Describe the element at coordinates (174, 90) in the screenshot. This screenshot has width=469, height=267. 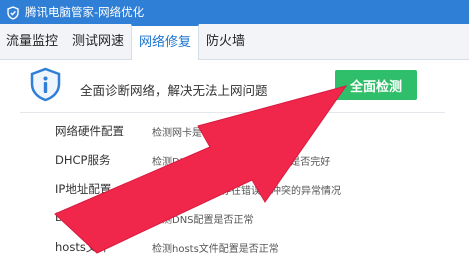
I see `banner-text: 全面诊断网络，解决无法上网问题` at that location.